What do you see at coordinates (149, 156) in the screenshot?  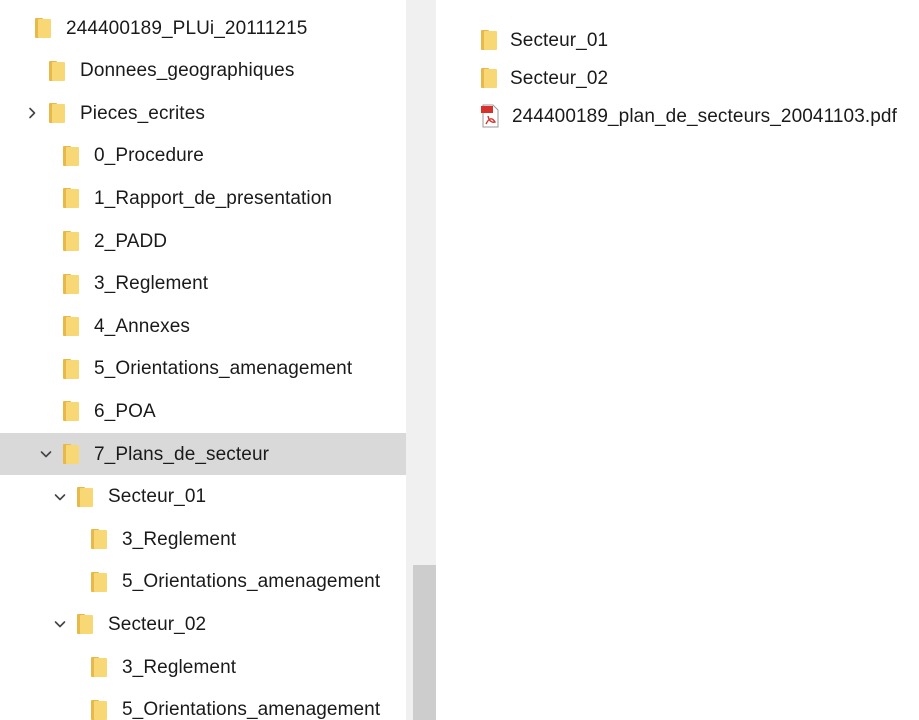 I see `tree-item-label: 0_Procedure` at bounding box center [149, 156].